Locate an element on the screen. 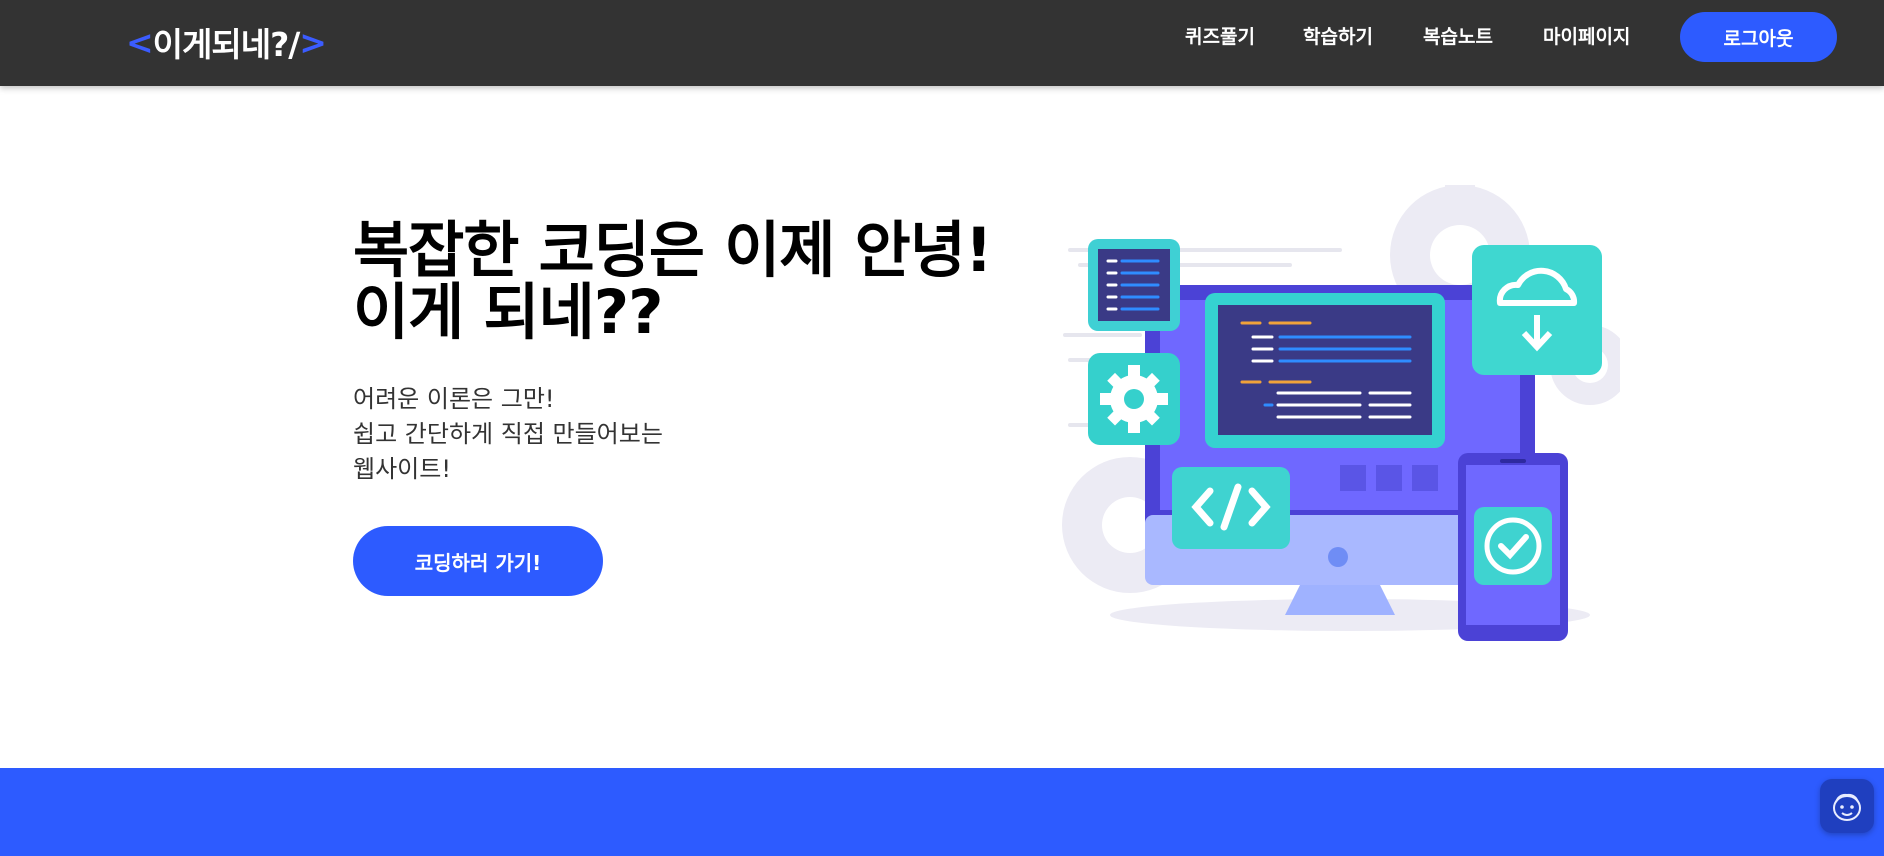  monitor-stand is located at coordinates (1340, 600).